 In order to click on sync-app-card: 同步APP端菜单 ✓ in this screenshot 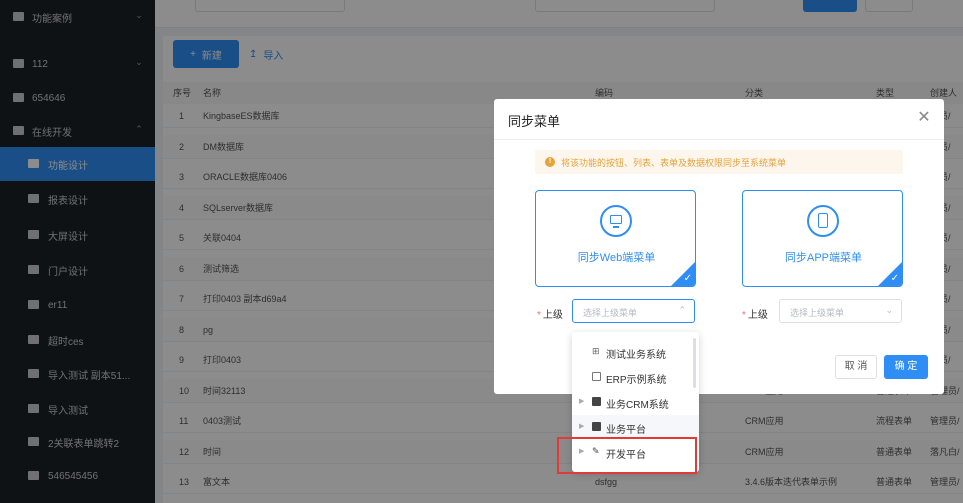, I will do `click(822, 238)`.